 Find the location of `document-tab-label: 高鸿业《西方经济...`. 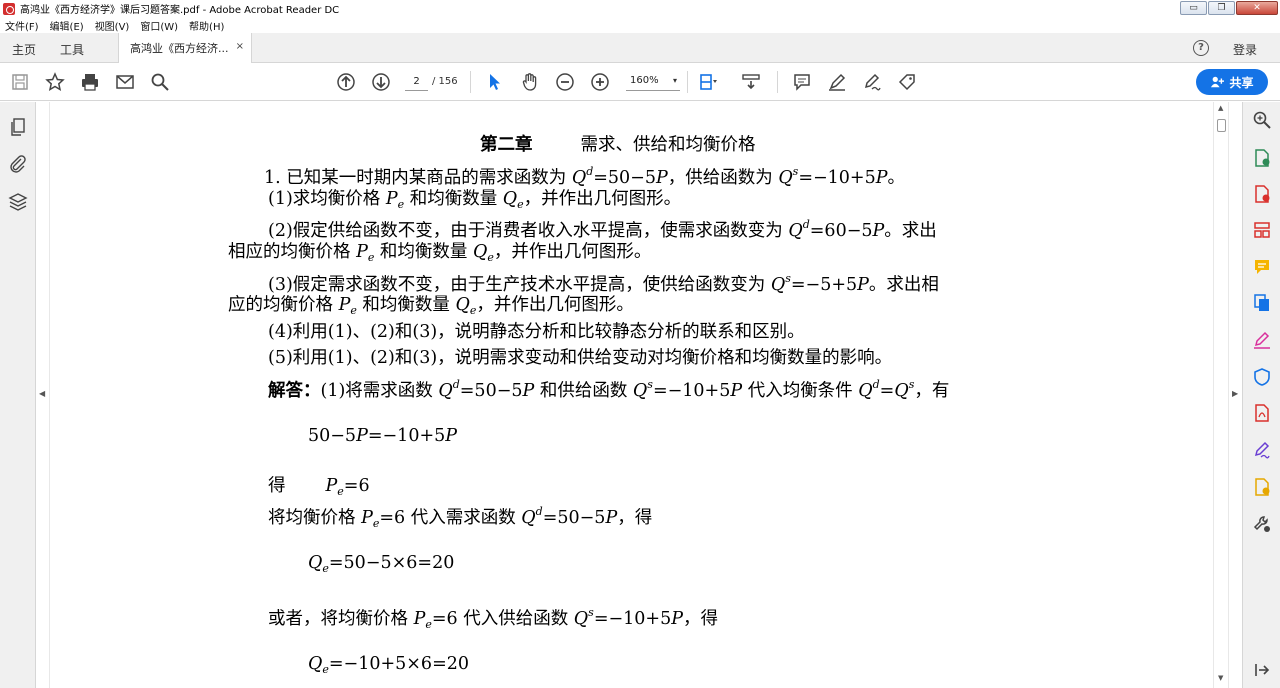

document-tab-label: 高鸿业《西方经济... is located at coordinates (179, 48).